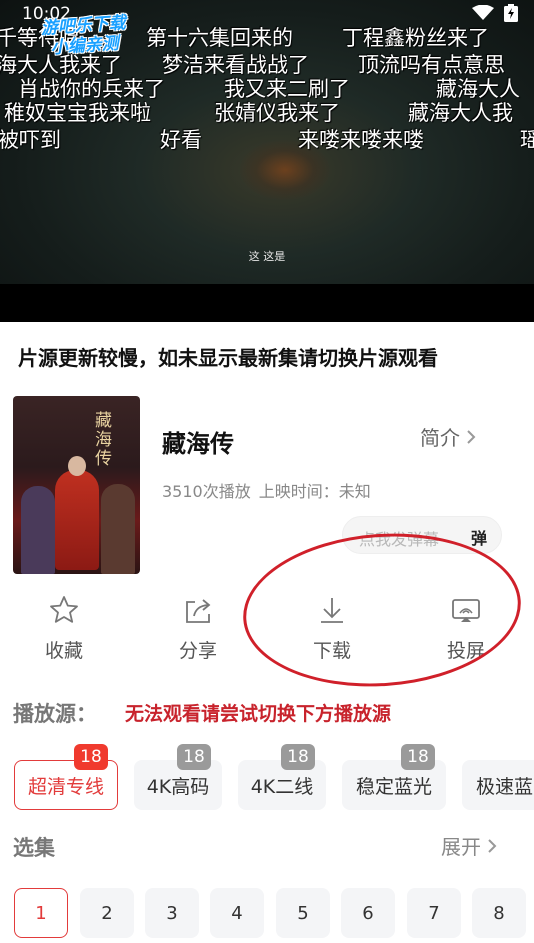 This screenshot has height=943, width=534. I want to click on notice-marquee: 片源更新较慢，如未显示最新集请切换片源观看, so click(267, 358).